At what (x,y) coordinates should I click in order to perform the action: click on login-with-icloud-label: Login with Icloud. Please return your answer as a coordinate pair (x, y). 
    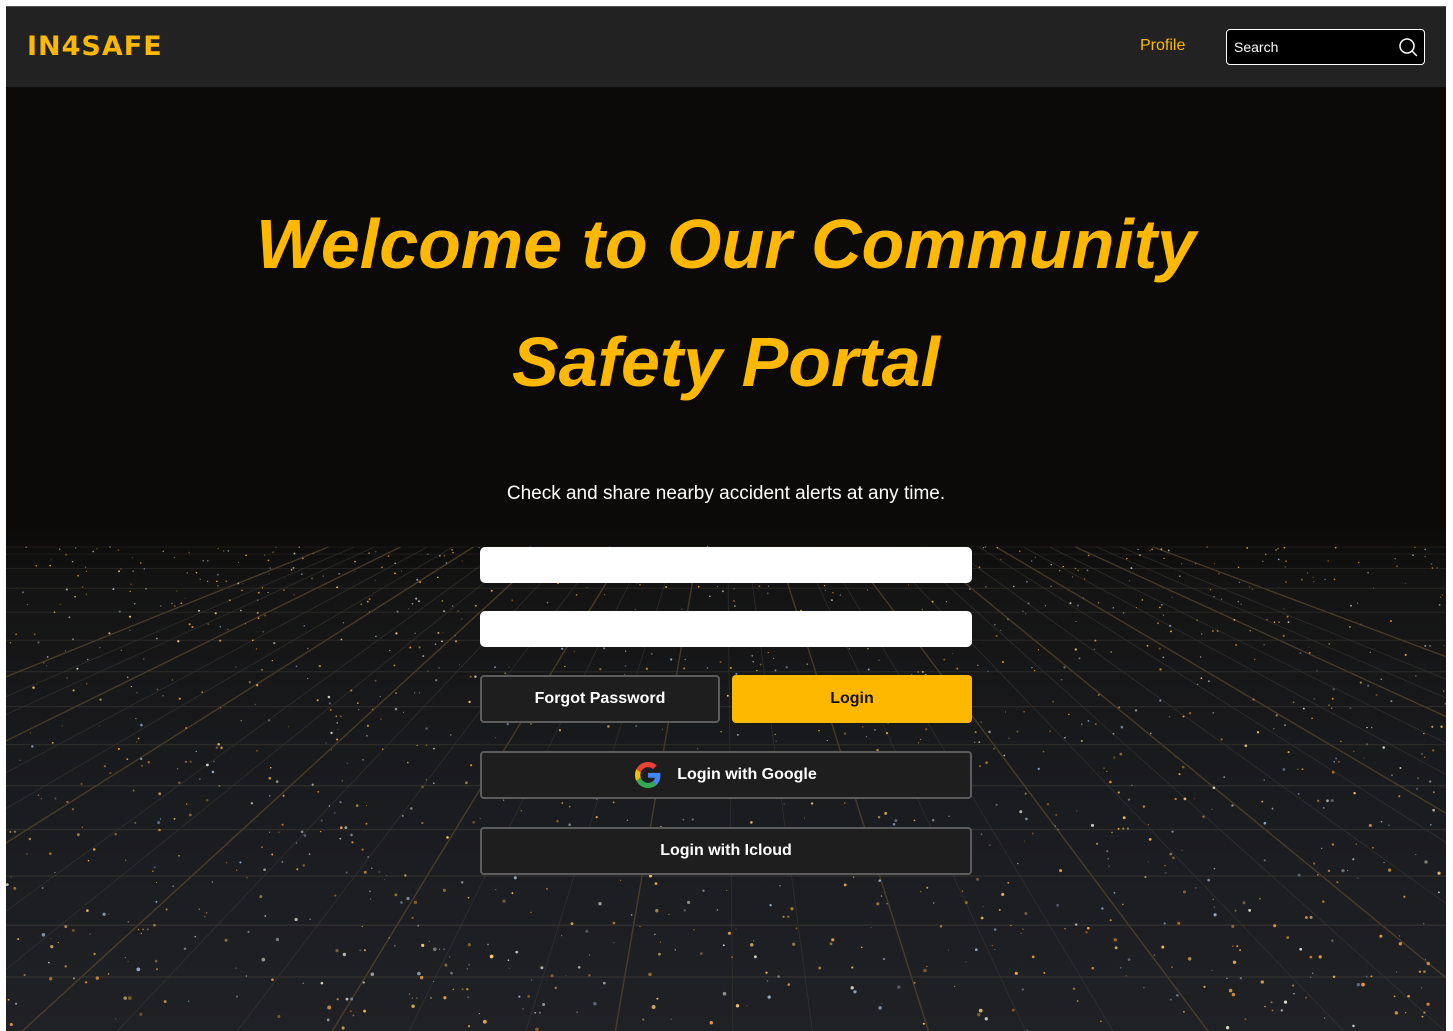
    Looking at the image, I should click on (726, 850).